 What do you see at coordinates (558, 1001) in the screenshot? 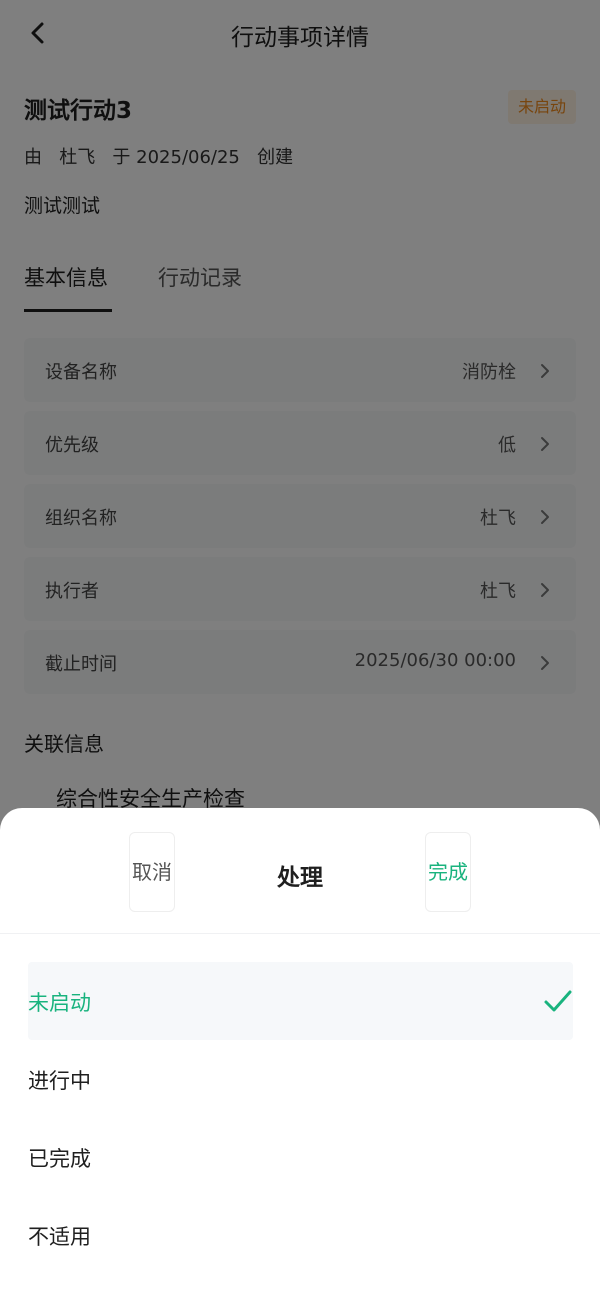
I see `checkmark-icon` at bounding box center [558, 1001].